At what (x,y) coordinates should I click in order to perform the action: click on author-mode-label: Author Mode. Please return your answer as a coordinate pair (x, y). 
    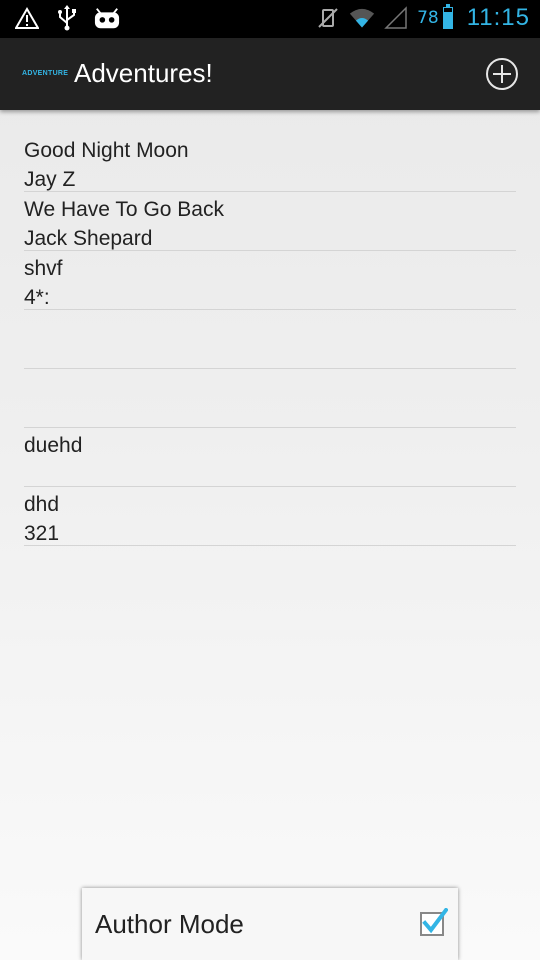
    Looking at the image, I should click on (169, 924).